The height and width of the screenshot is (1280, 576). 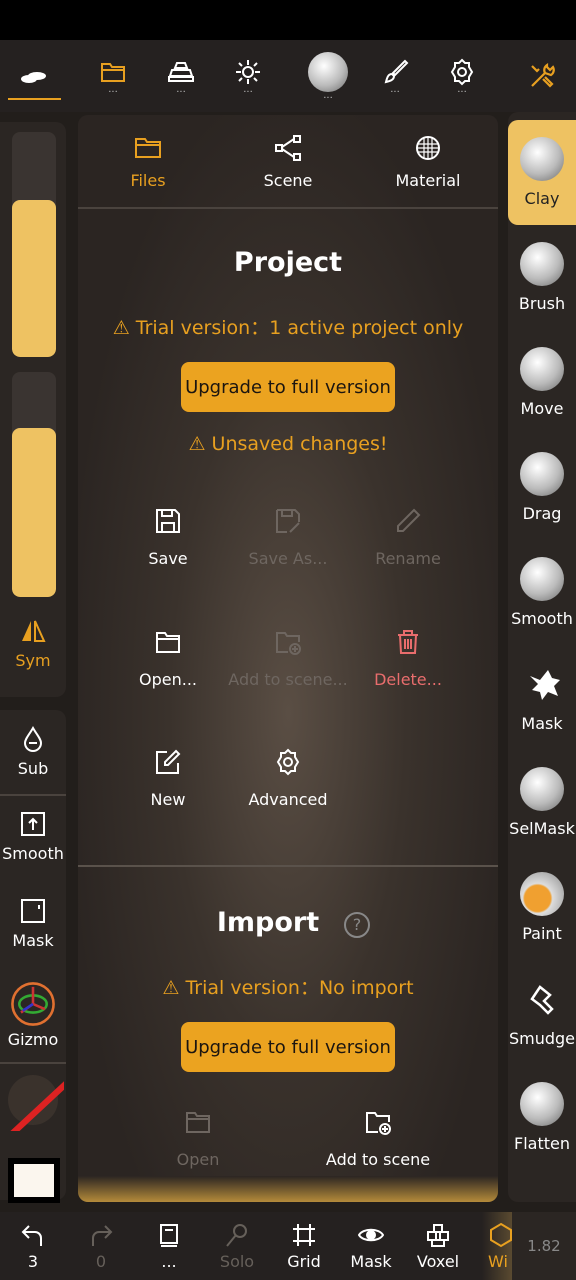 What do you see at coordinates (248, 72) in the screenshot?
I see `sun-icon` at bounding box center [248, 72].